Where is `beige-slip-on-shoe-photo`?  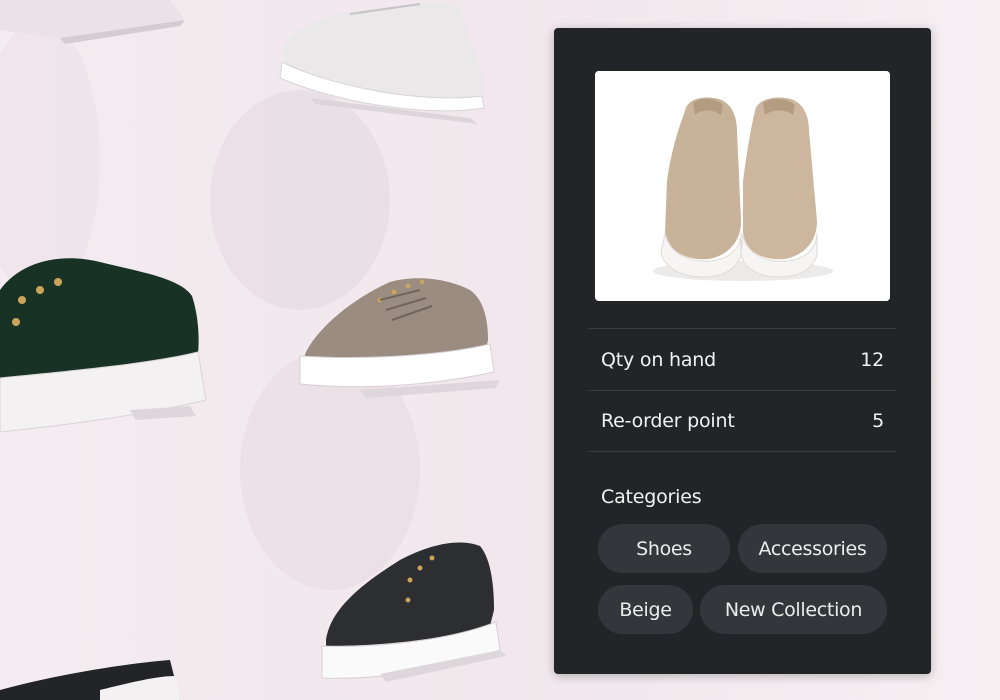 beige-slip-on-shoe-photo is located at coordinates (742, 186).